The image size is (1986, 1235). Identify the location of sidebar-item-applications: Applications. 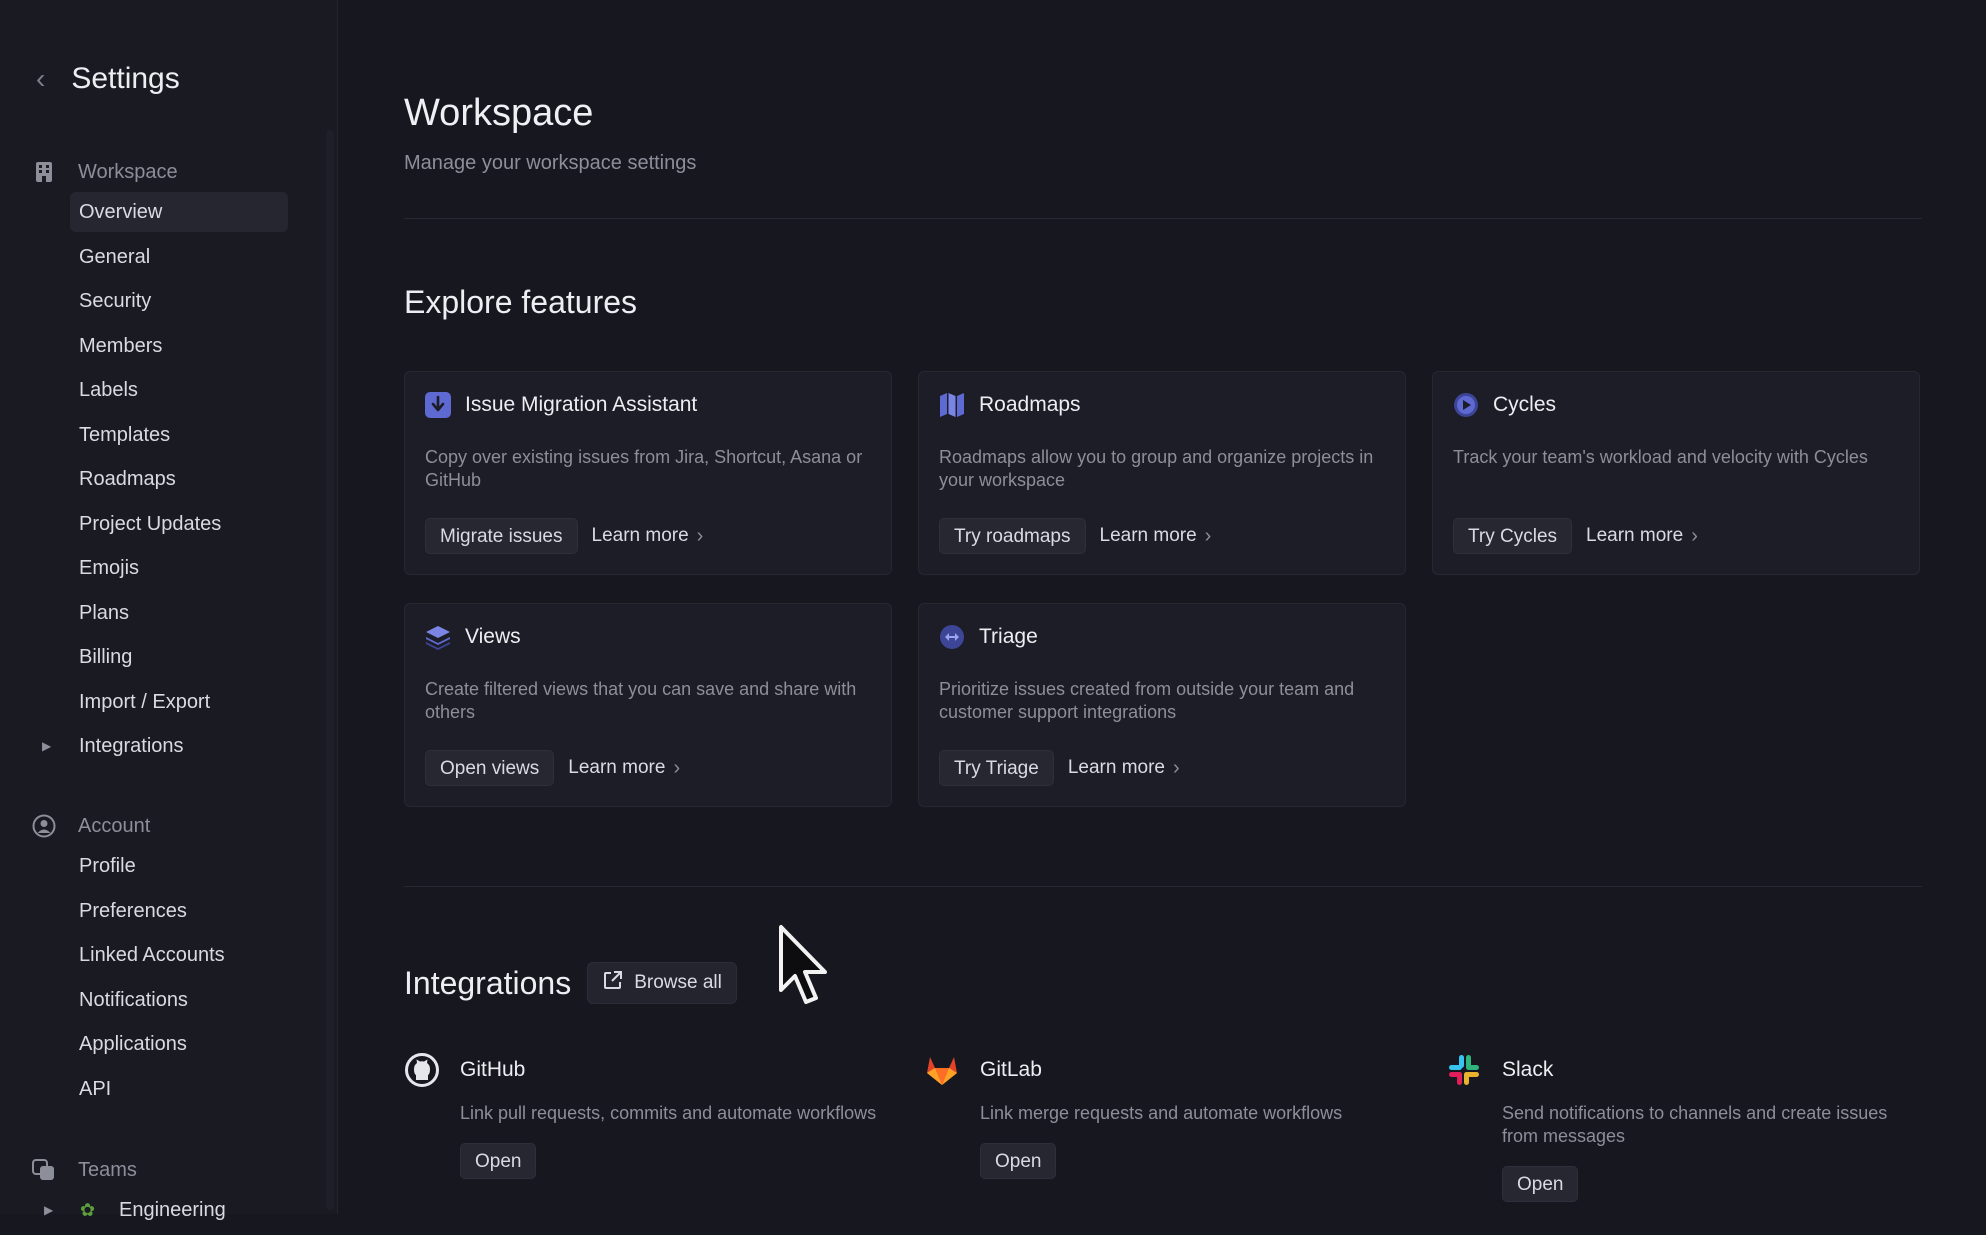
(179, 1044).